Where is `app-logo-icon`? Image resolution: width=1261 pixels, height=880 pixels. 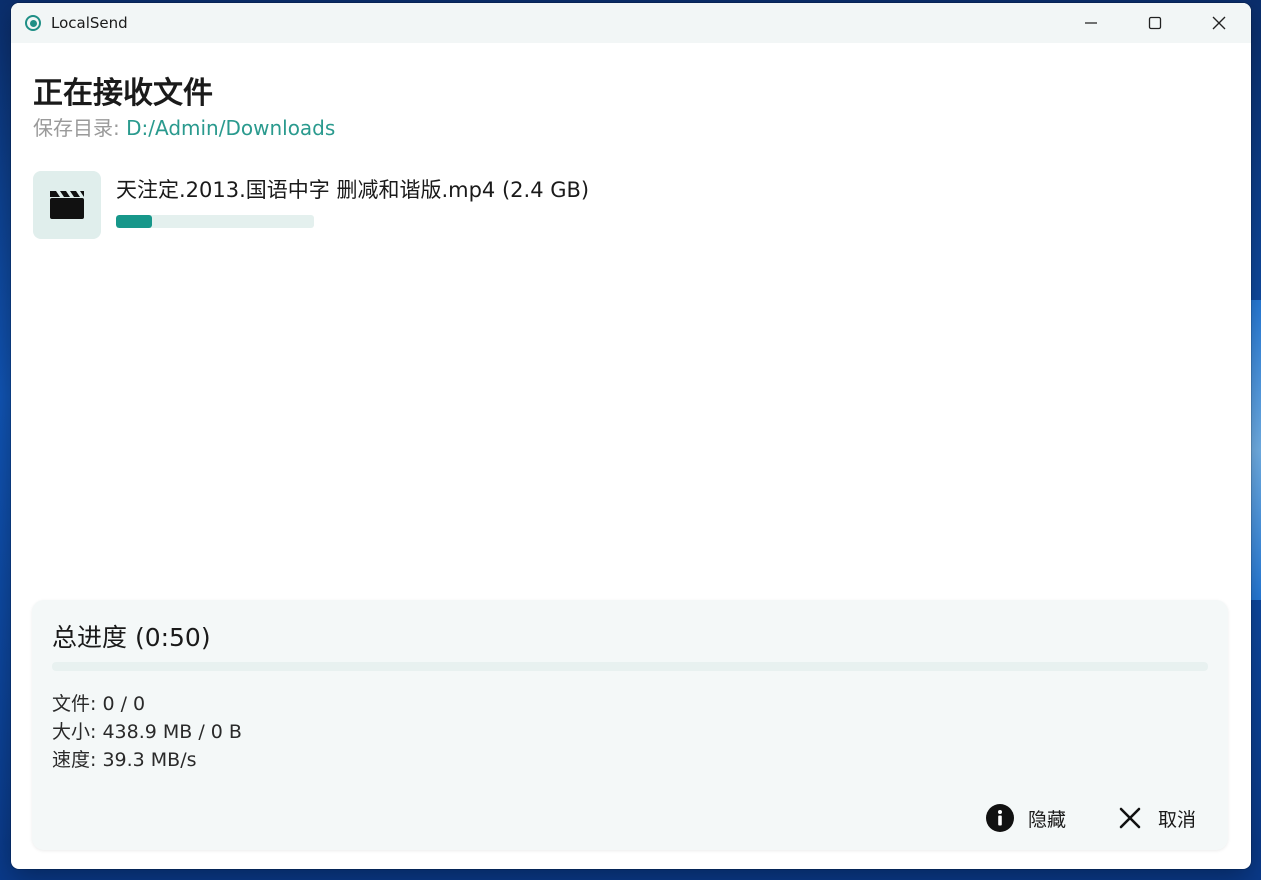 app-logo-icon is located at coordinates (33, 23).